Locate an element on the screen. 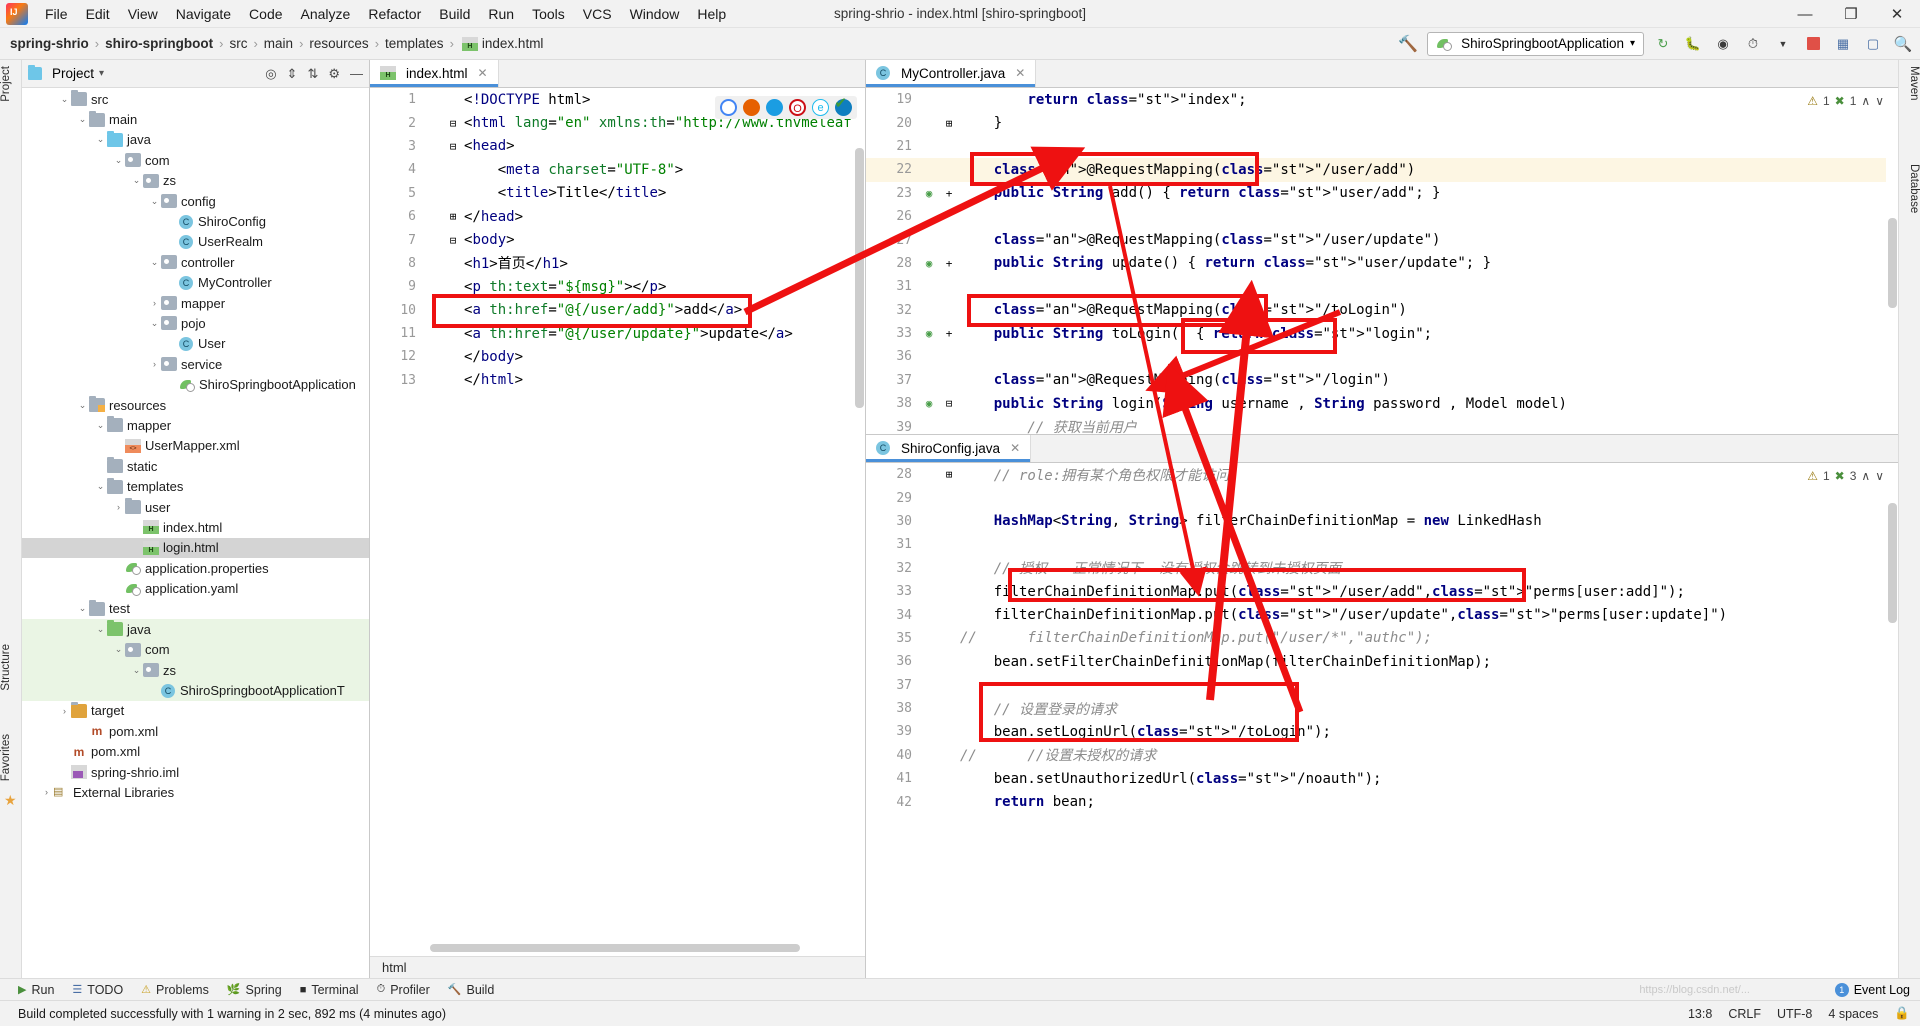 This screenshot has width=1920, height=1026. tree-item-login-html: login.html is located at coordinates (195, 547).